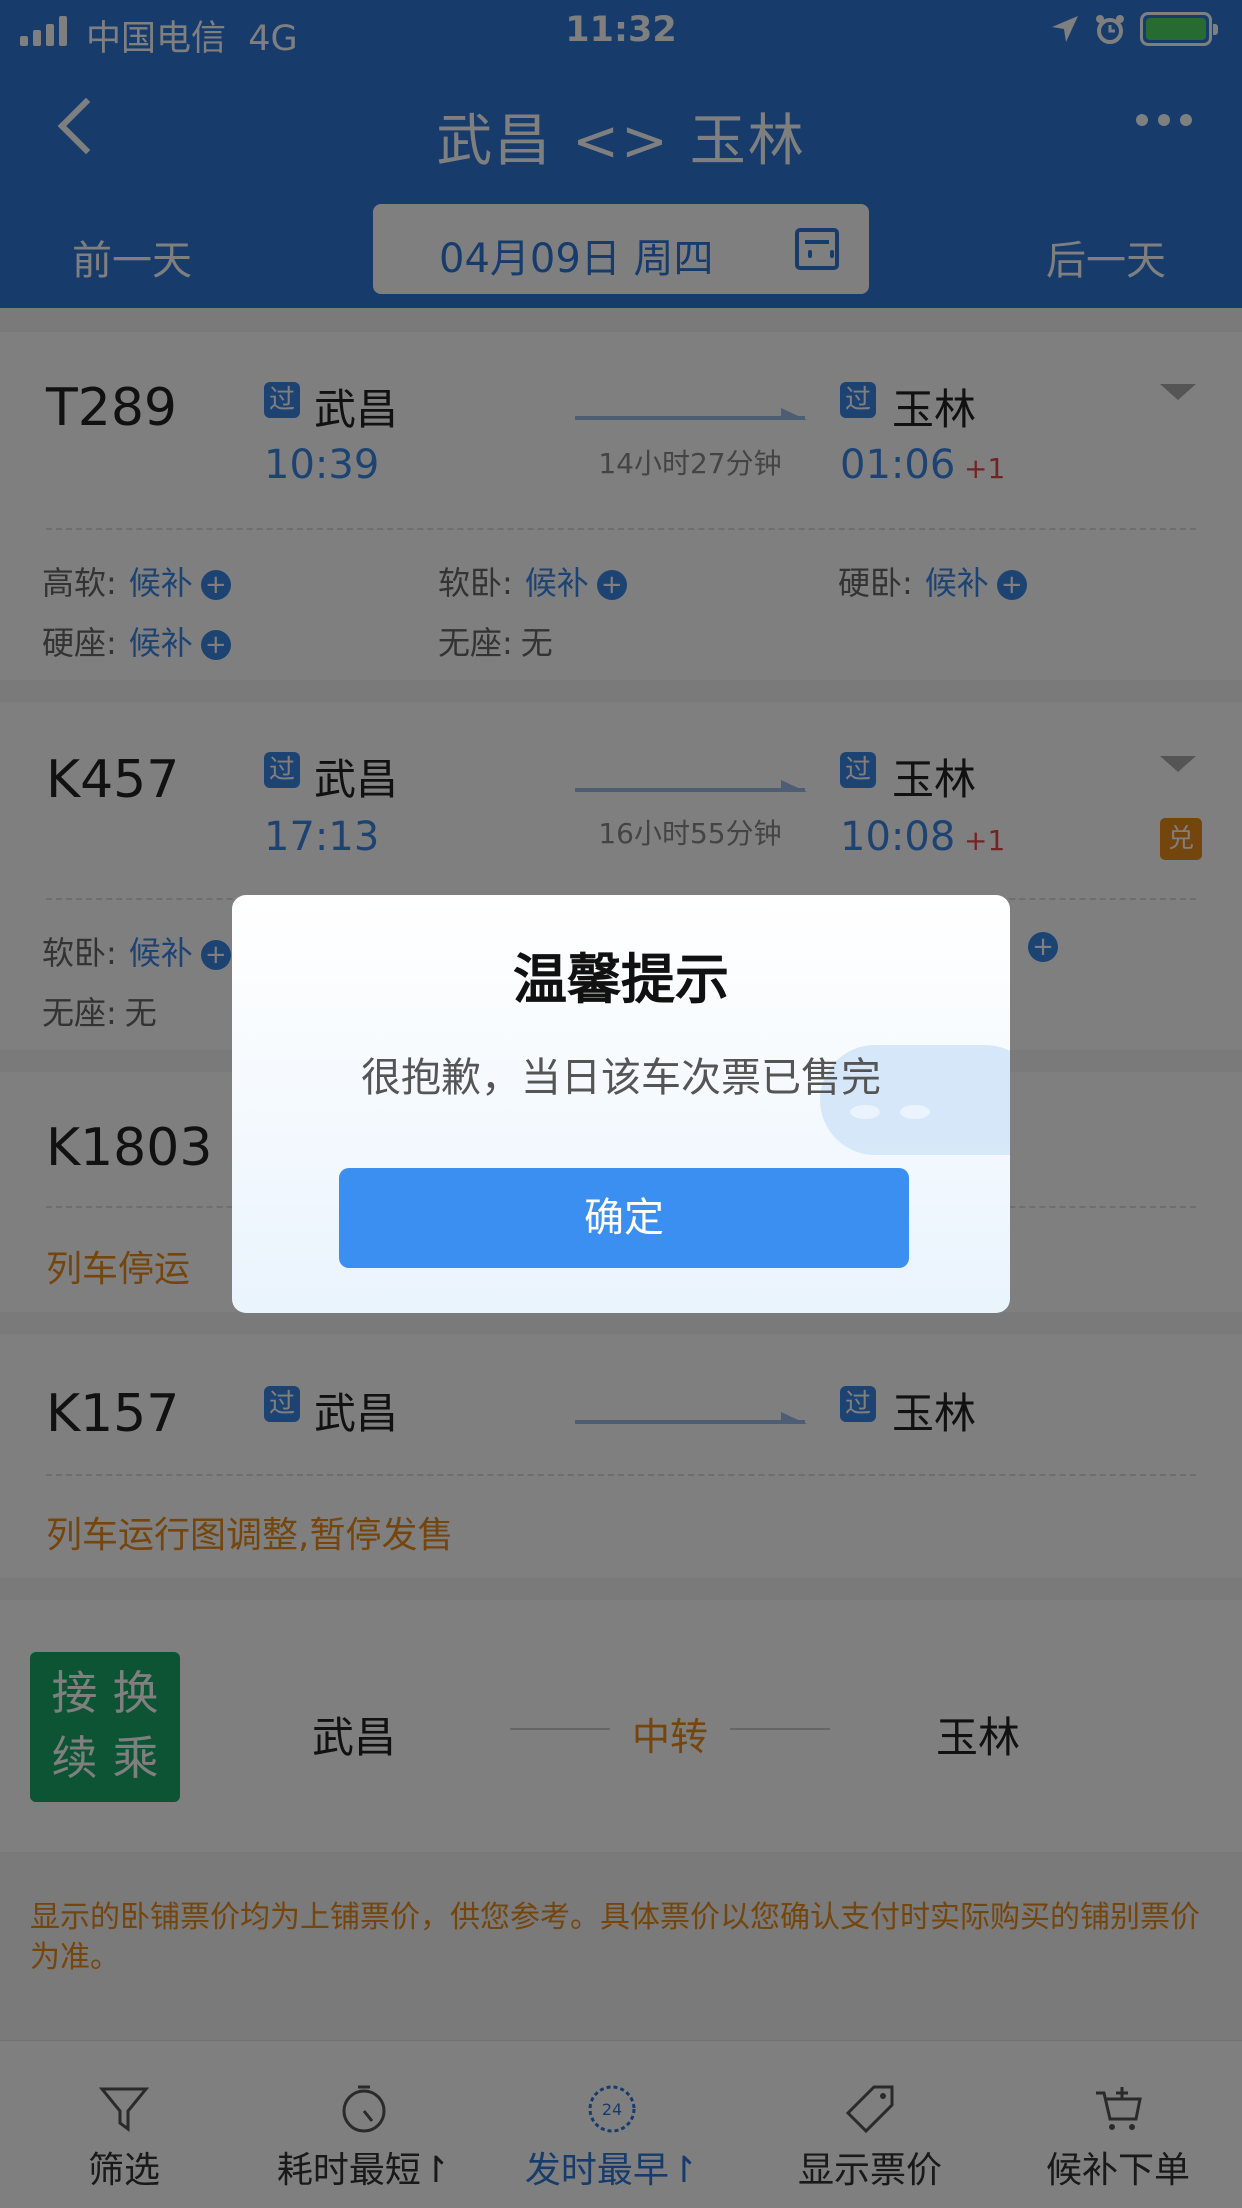 The image size is (1242, 2208). I want to click on confirm-button: 确定, so click(624, 1218).